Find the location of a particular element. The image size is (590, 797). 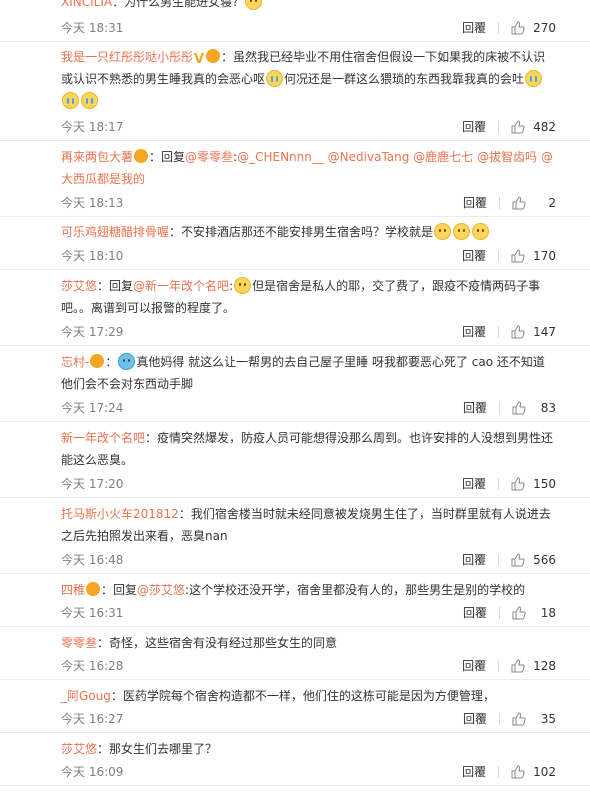

comment-timestamp: 今天 17:24 is located at coordinates (92, 408).